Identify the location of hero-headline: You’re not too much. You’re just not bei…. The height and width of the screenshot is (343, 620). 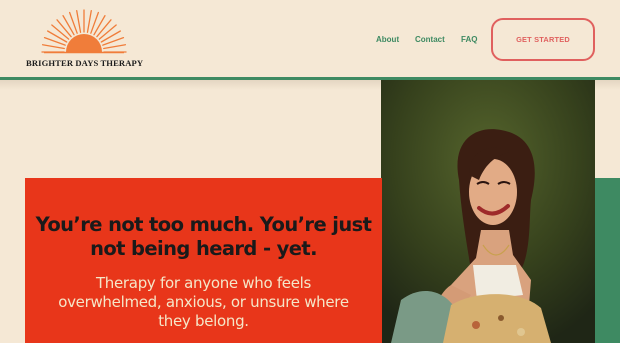
(203, 236).